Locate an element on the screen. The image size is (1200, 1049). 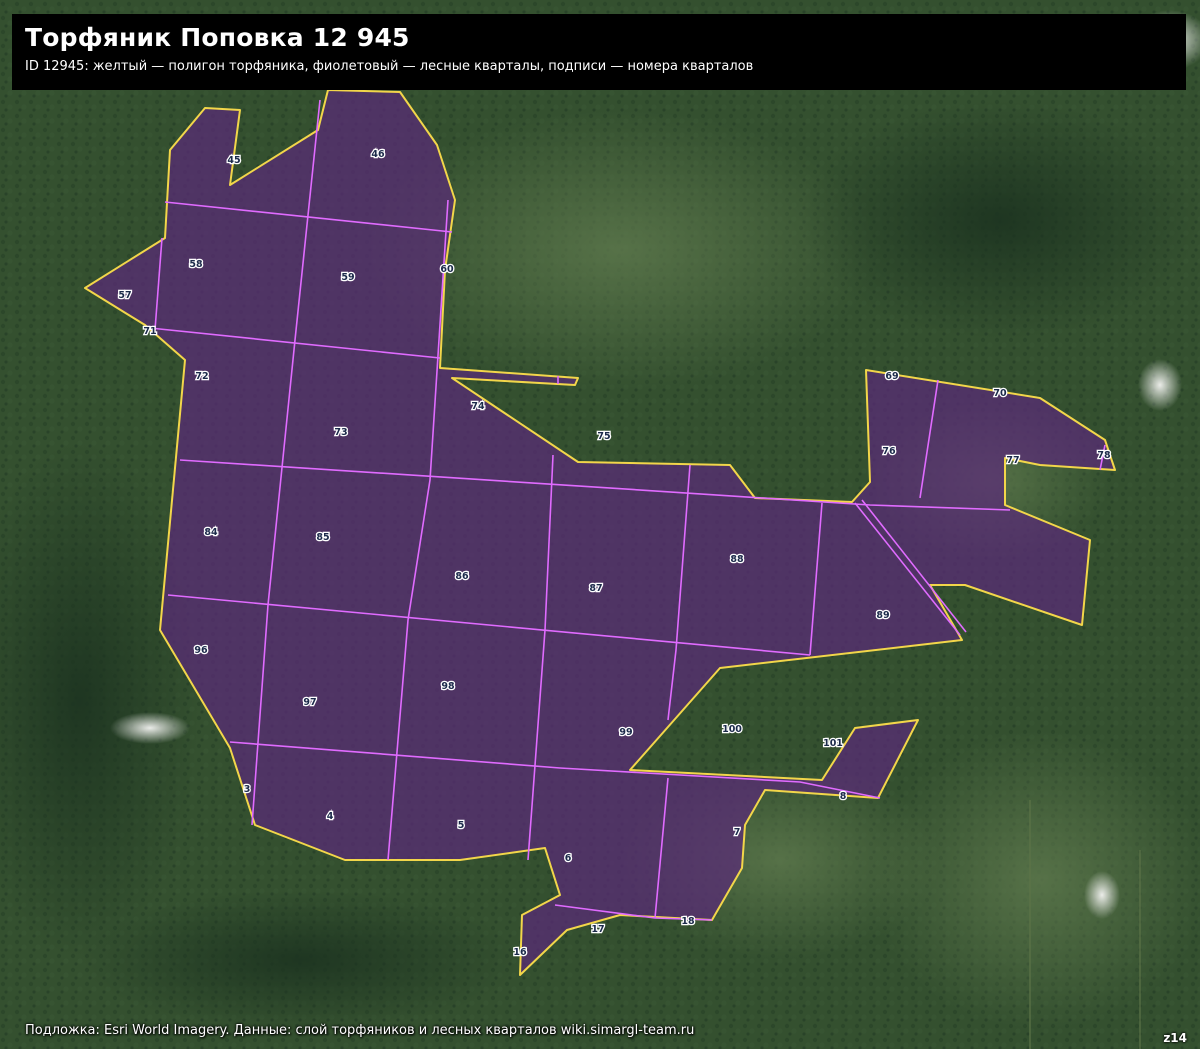
quarter-label: 6 is located at coordinates (568, 859).